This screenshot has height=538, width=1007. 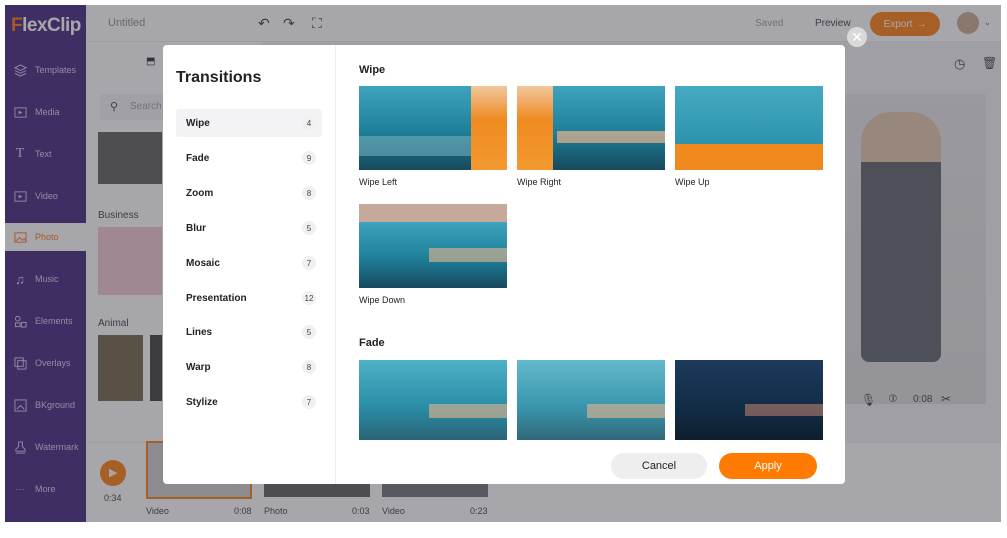 What do you see at coordinates (219, 77) in the screenshot?
I see `modal-title: Transitions` at bounding box center [219, 77].